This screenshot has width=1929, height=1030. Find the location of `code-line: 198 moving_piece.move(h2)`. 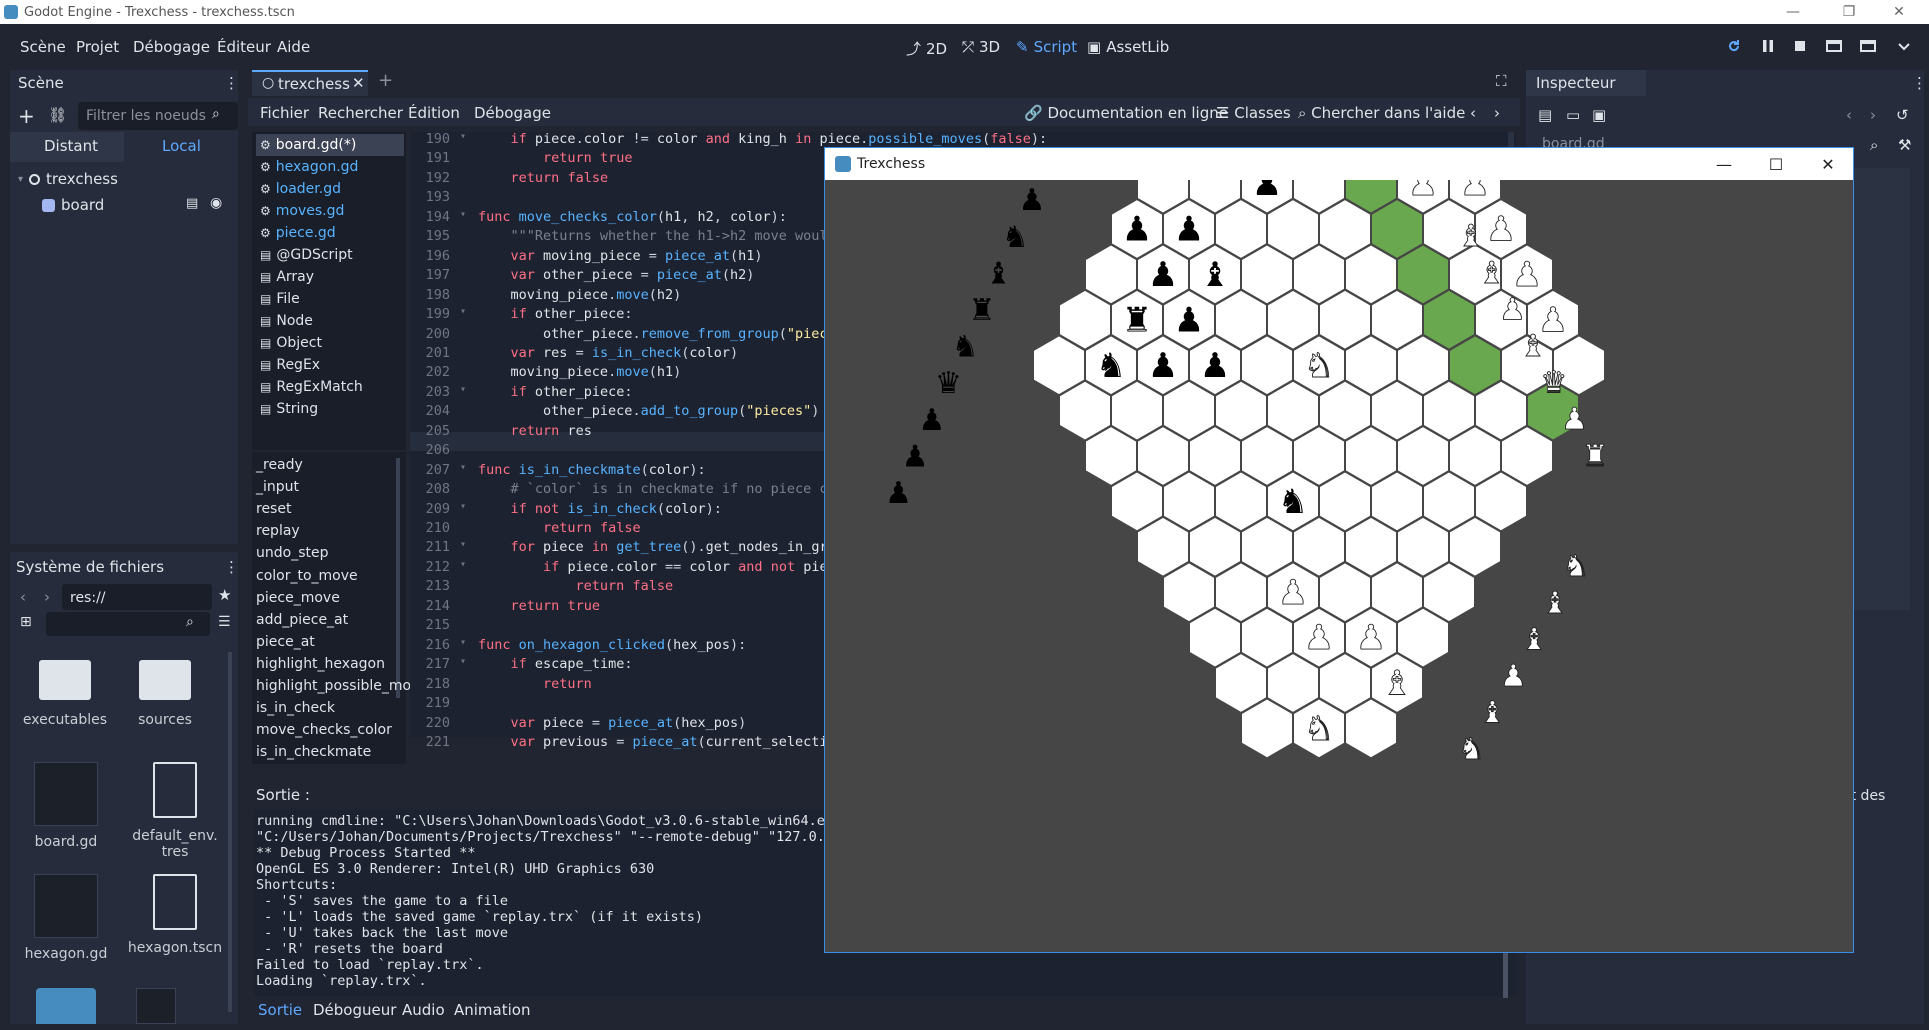

code-line: 198 moving_piece.move(h2) is located at coordinates (547, 296).